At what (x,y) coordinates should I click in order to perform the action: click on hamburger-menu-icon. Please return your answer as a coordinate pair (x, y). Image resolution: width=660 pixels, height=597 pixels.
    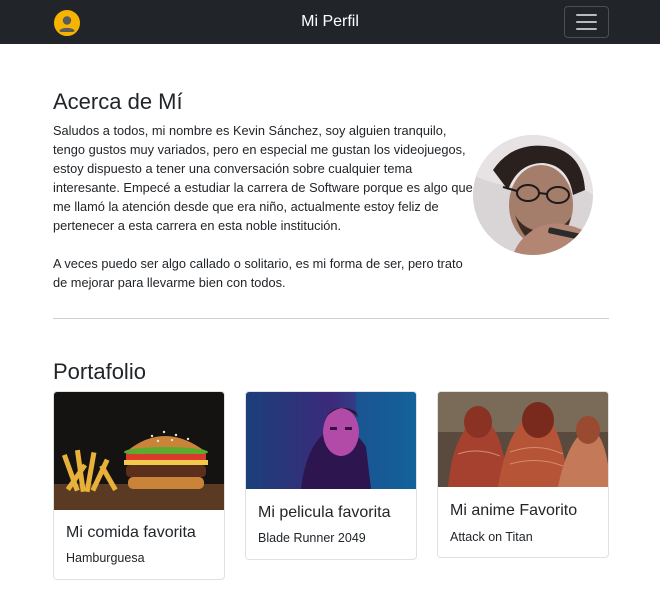
    Looking at the image, I should click on (586, 22).